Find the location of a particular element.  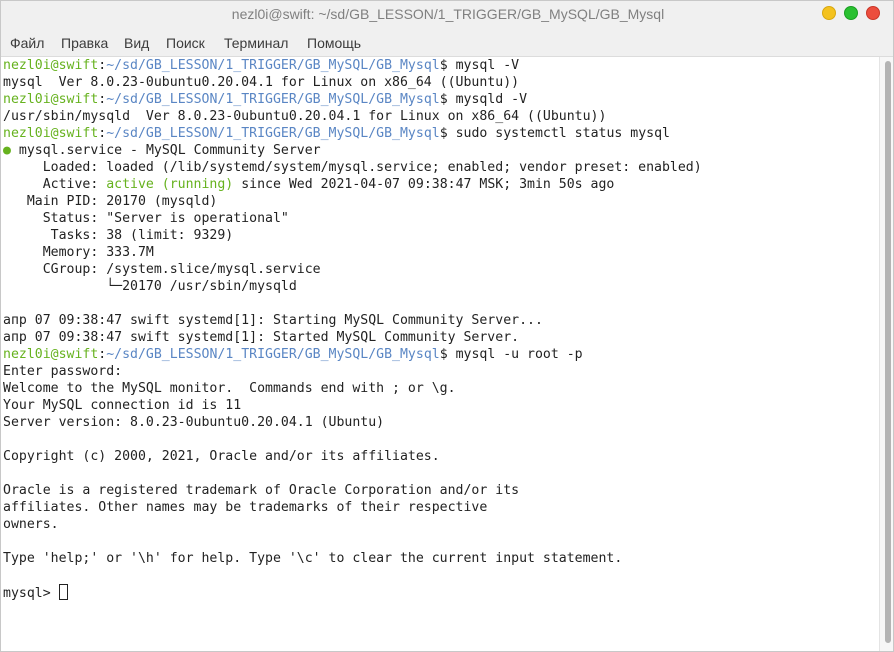

terminal-line: CGroup: /system.slice/mysql.service is located at coordinates (162, 269).